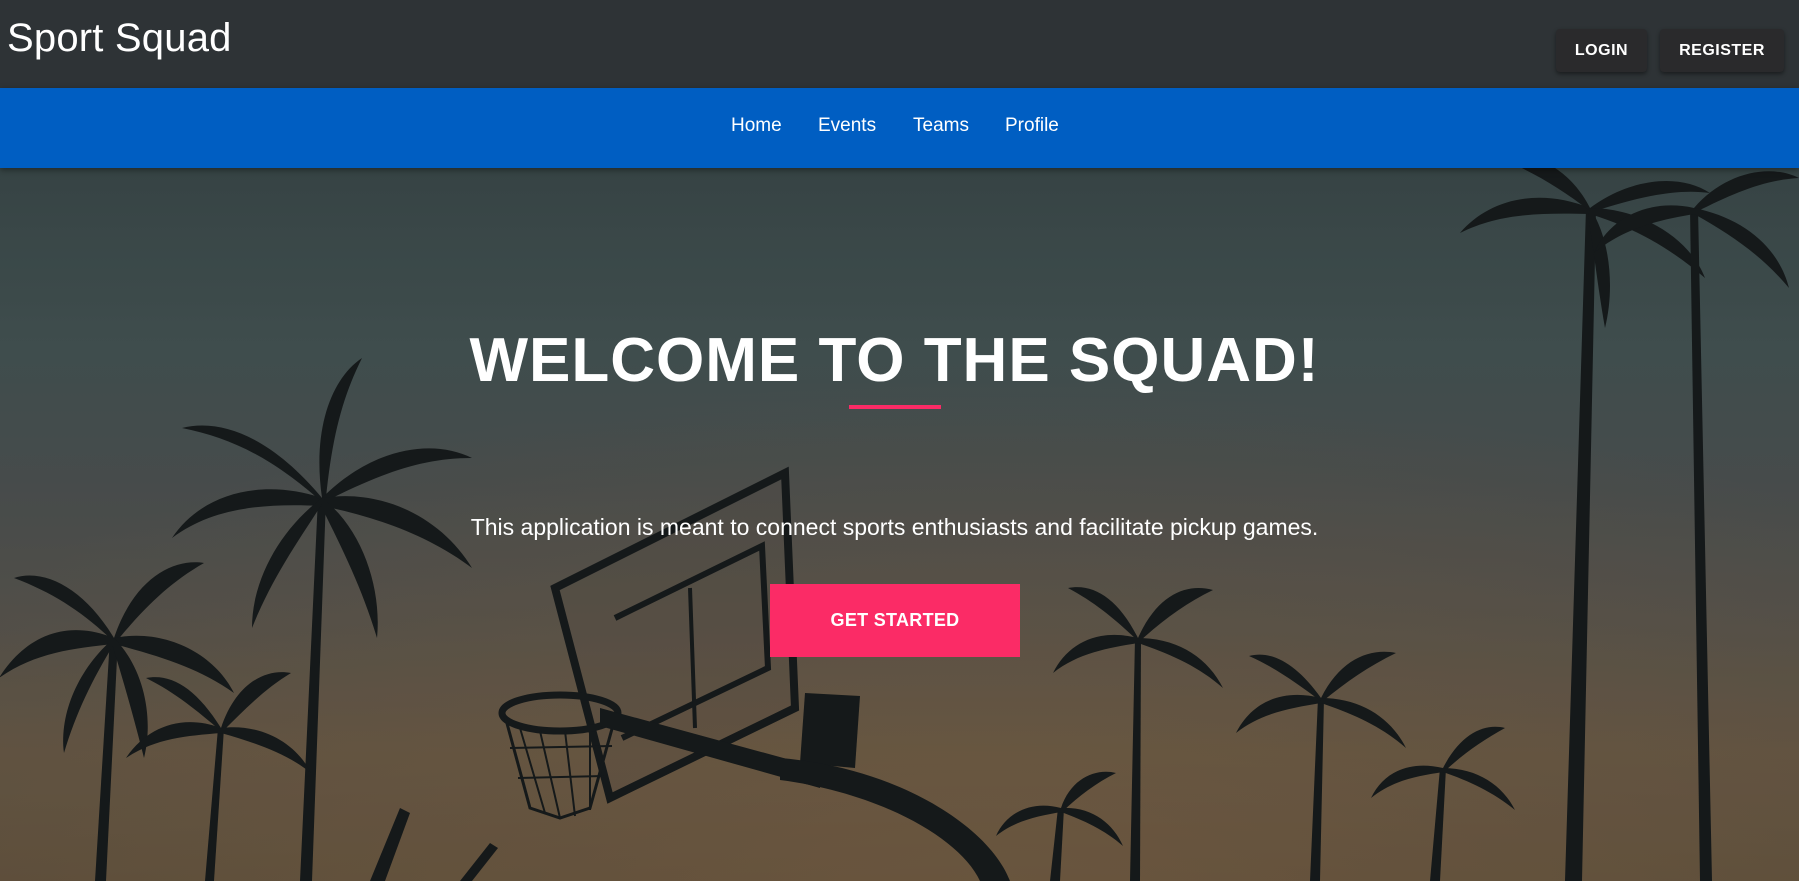  What do you see at coordinates (895, 620) in the screenshot?
I see `get-started-button: GET STARTED` at bounding box center [895, 620].